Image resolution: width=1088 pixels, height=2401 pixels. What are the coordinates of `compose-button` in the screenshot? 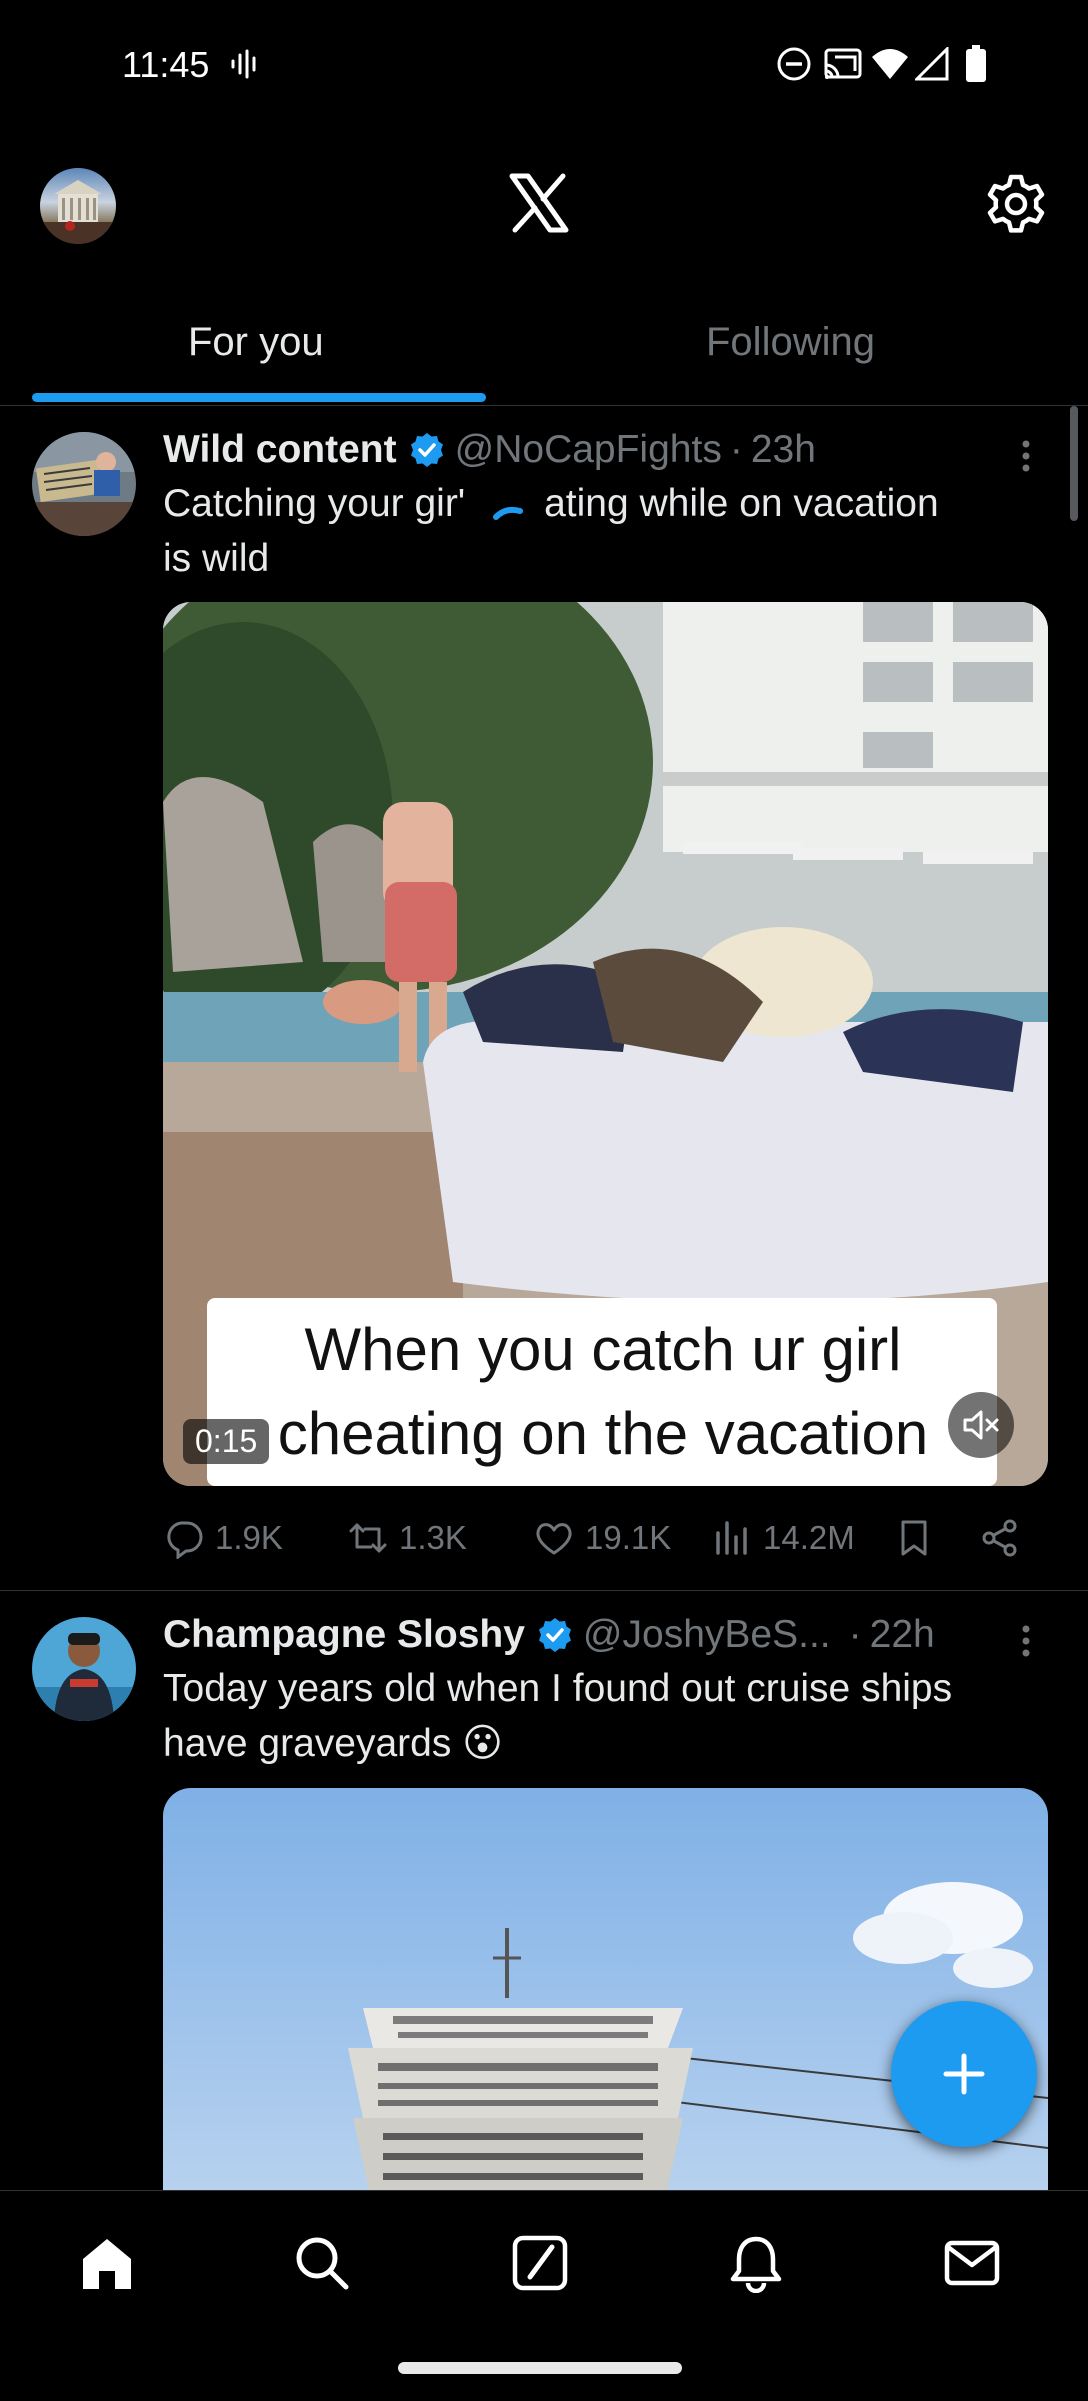 It's located at (964, 2074).